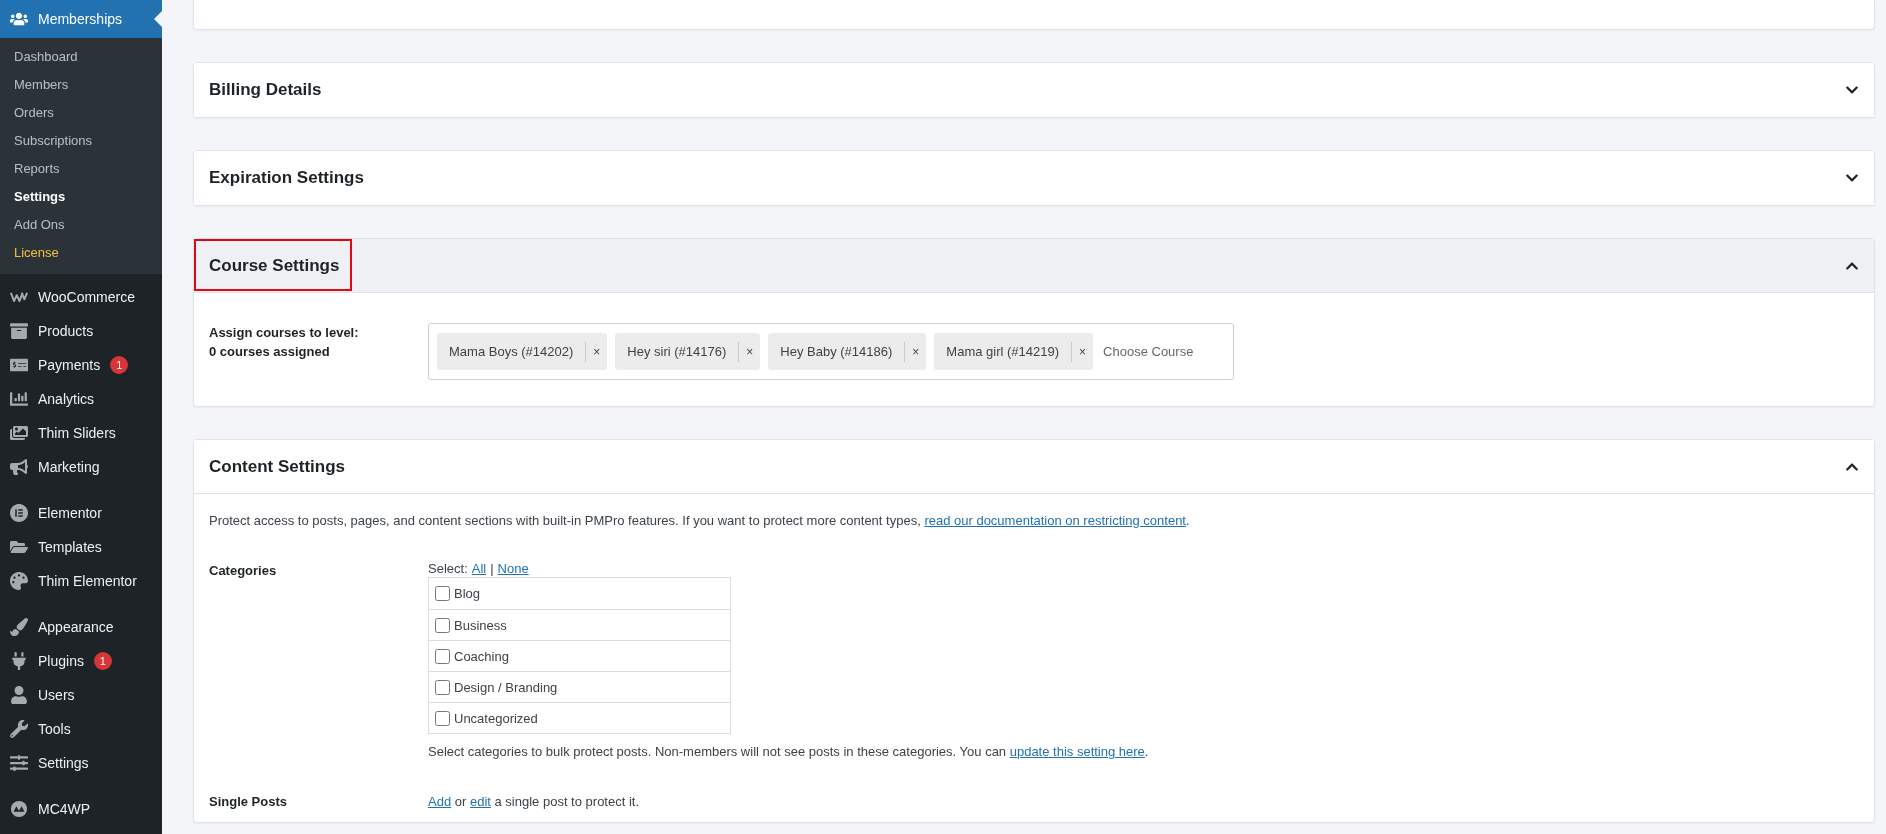 The height and width of the screenshot is (834, 1886). I want to click on section-title: Course Settings, so click(274, 265).